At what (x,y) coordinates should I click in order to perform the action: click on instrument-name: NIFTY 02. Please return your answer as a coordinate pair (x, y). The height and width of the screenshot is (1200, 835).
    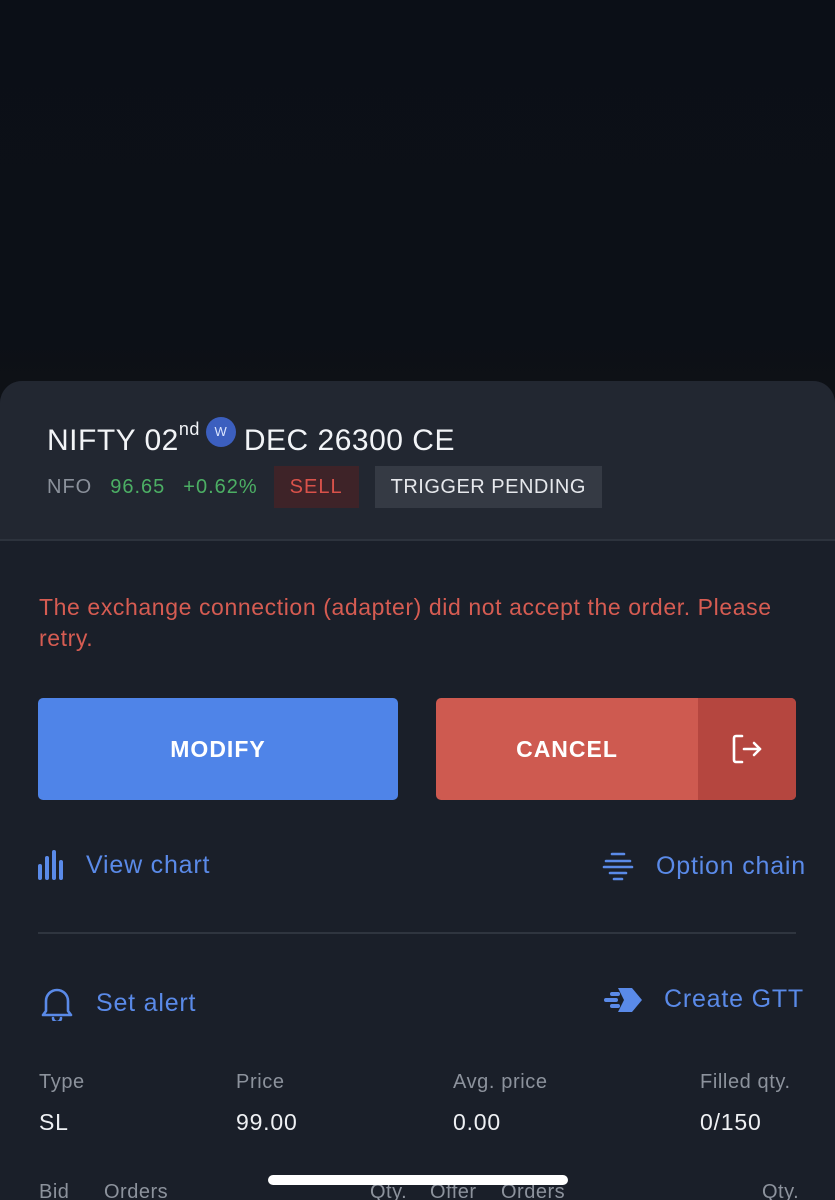
    Looking at the image, I should click on (113, 440).